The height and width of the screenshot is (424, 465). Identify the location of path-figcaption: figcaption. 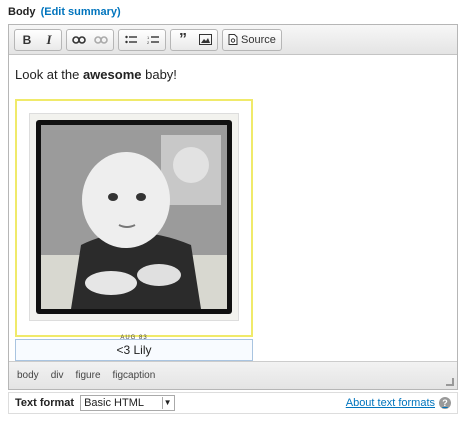
(134, 375).